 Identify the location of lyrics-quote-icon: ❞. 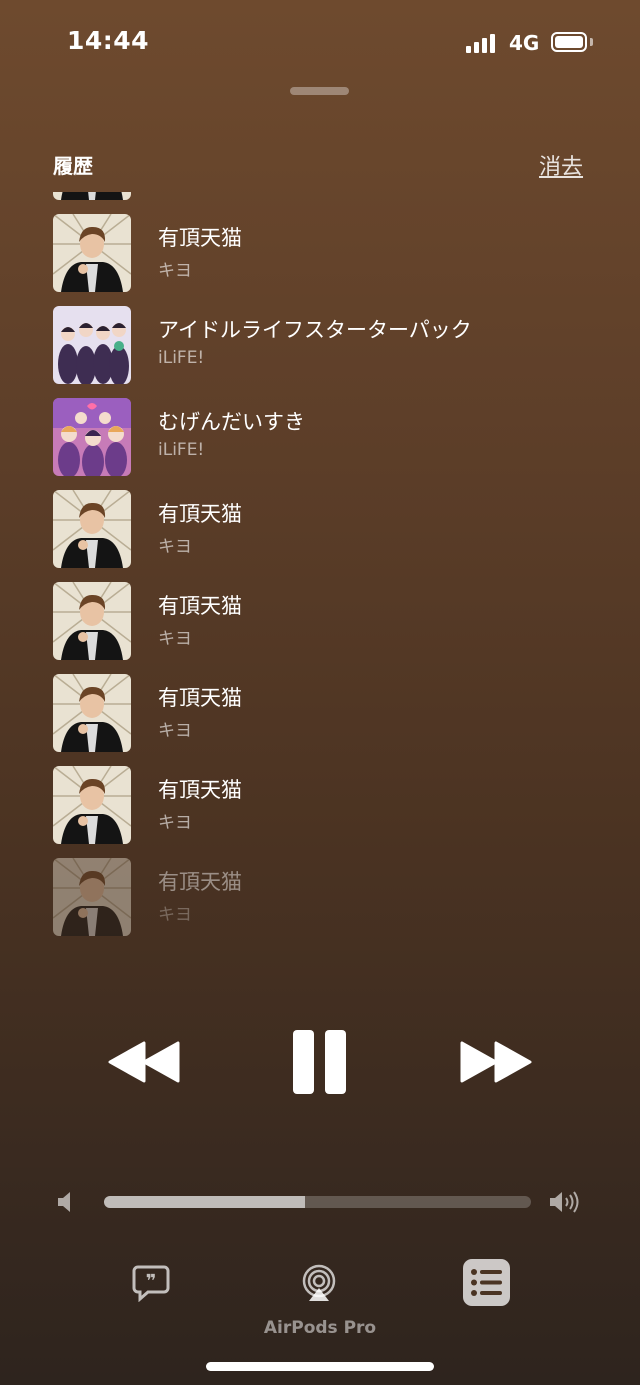
(151, 1284).